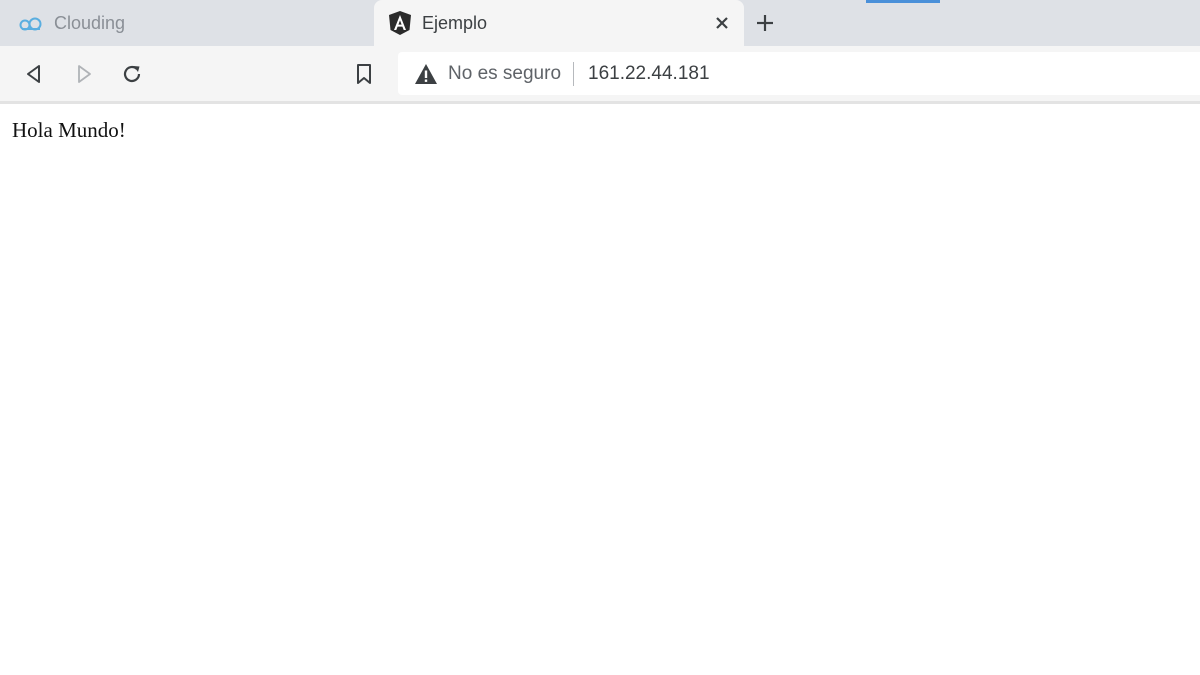 The width and height of the screenshot is (1200, 675). What do you see at coordinates (574, 73) in the screenshot?
I see `address-separator` at bounding box center [574, 73].